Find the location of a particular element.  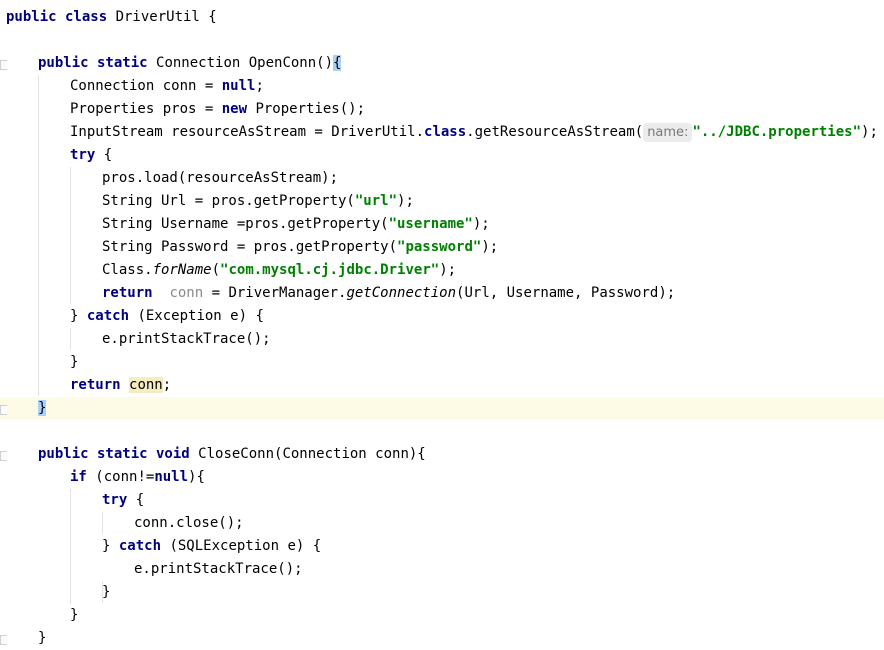

code-line: Connection conn = null; is located at coordinates (442, 86).